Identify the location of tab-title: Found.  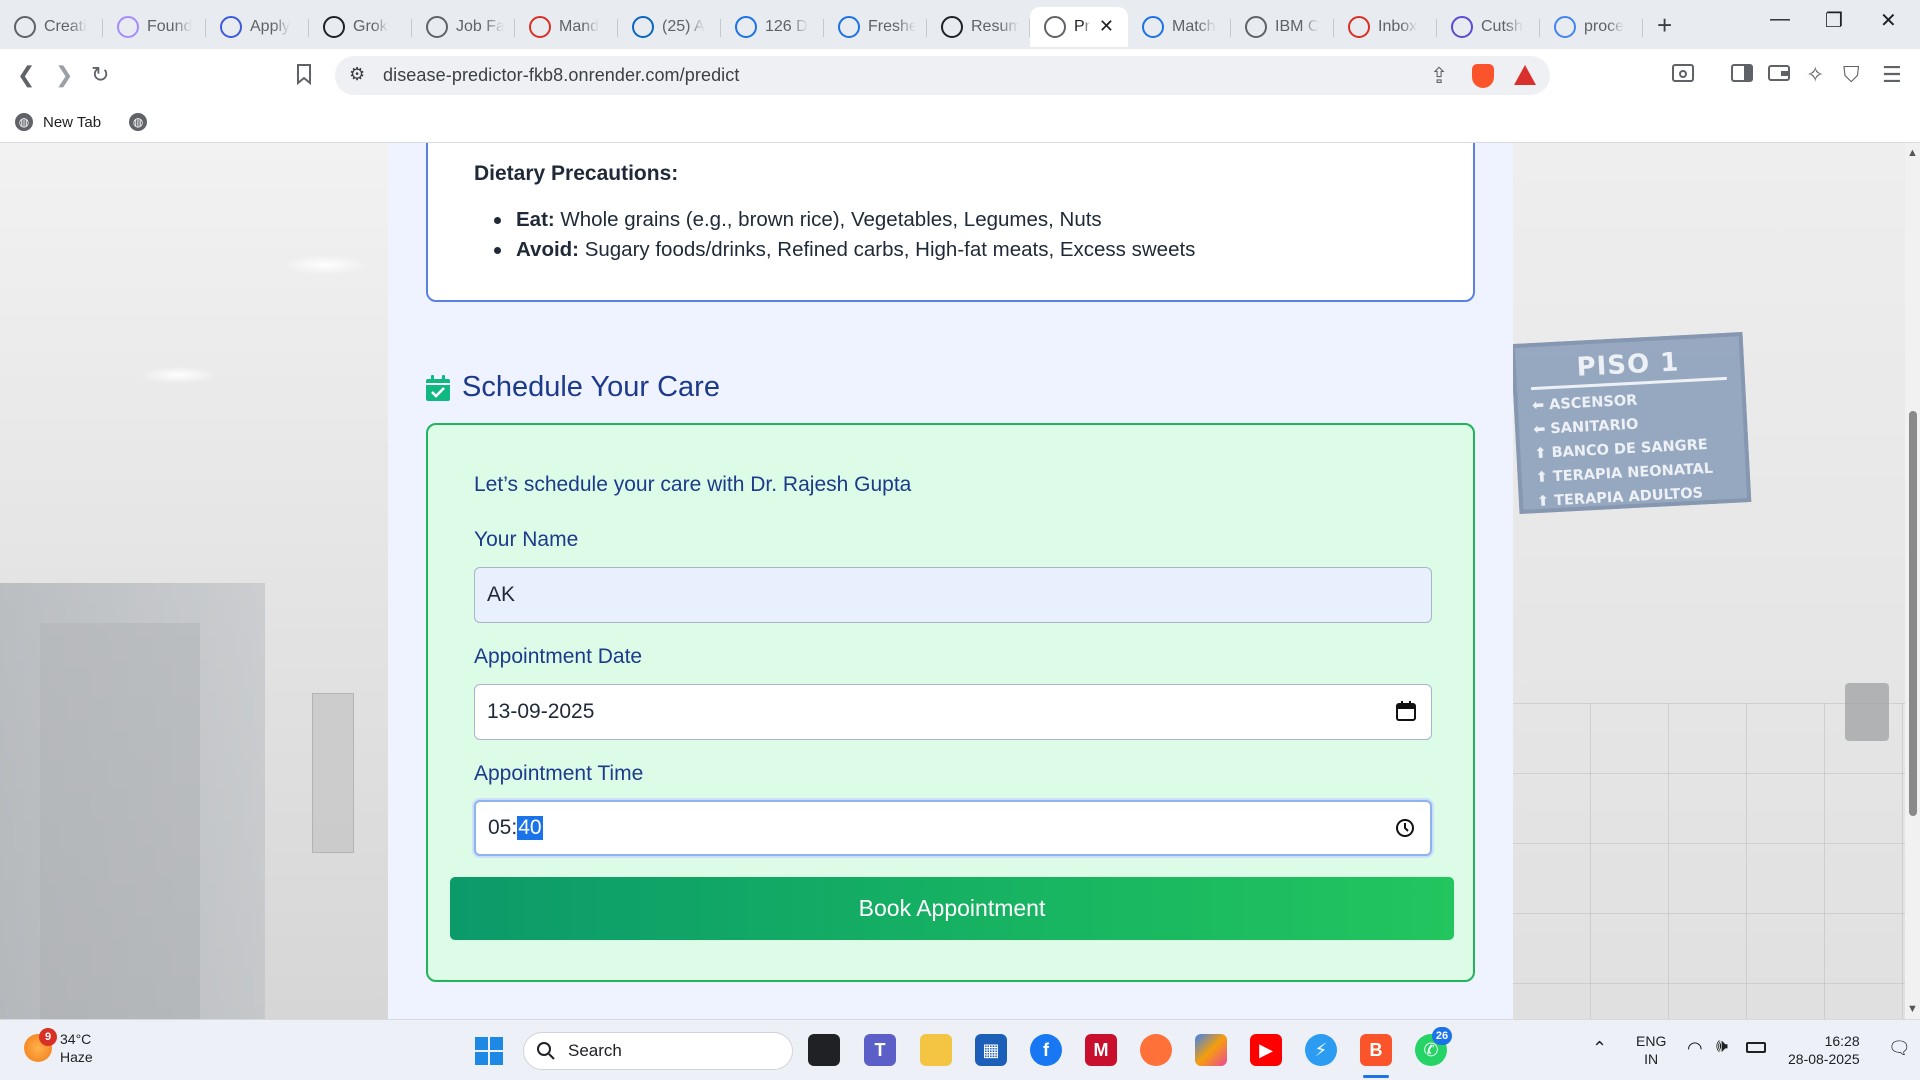
(170, 26).